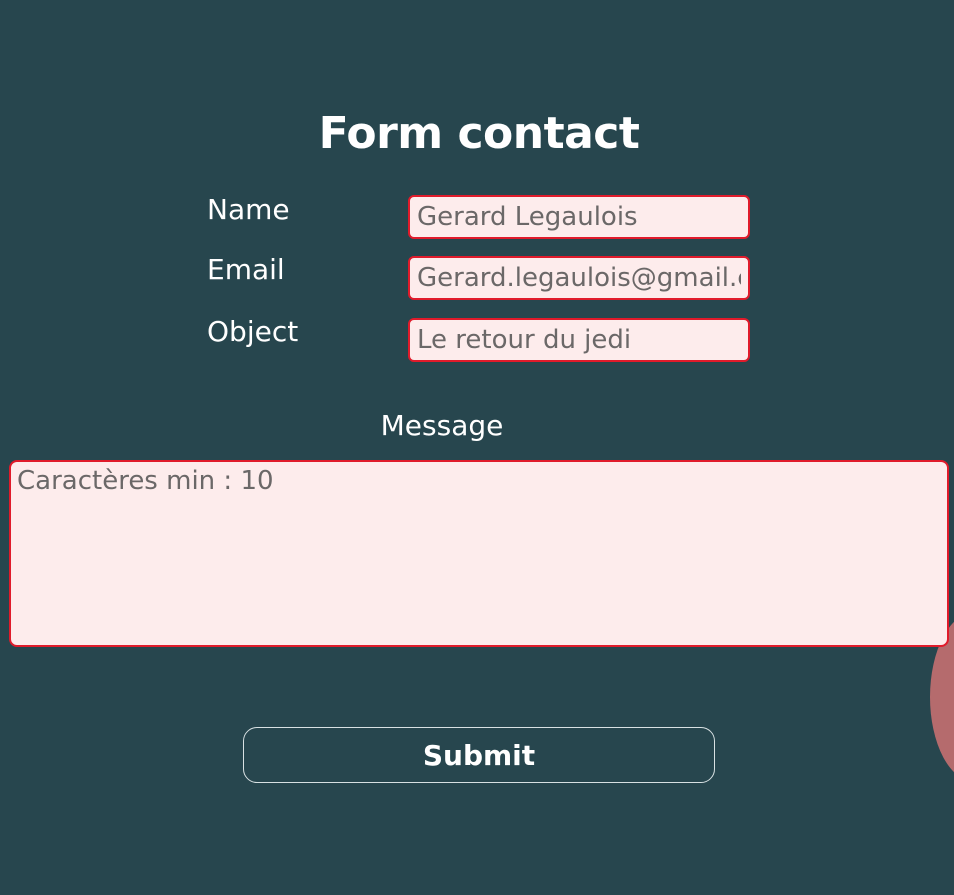  I want to click on message-label: Message, so click(442, 425).